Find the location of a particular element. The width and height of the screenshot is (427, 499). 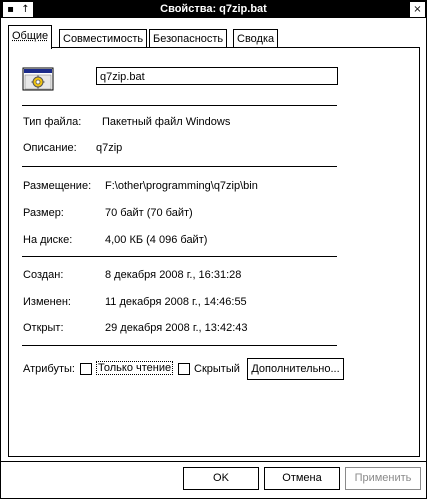

apply-button: Применить is located at coordinates (383, 478).